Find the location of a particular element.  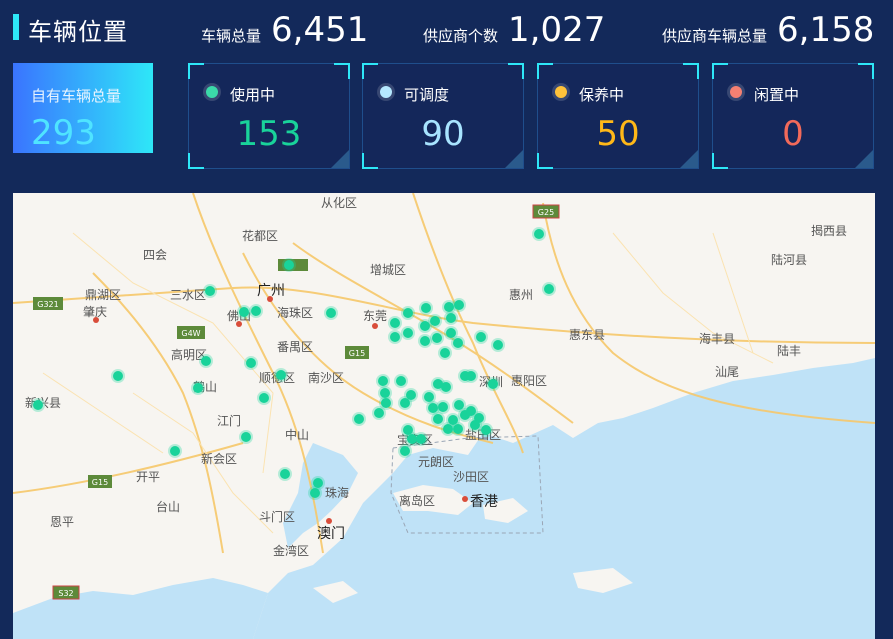

status-card-in-use: 使用中 153 is located at coordinates (269, 116).